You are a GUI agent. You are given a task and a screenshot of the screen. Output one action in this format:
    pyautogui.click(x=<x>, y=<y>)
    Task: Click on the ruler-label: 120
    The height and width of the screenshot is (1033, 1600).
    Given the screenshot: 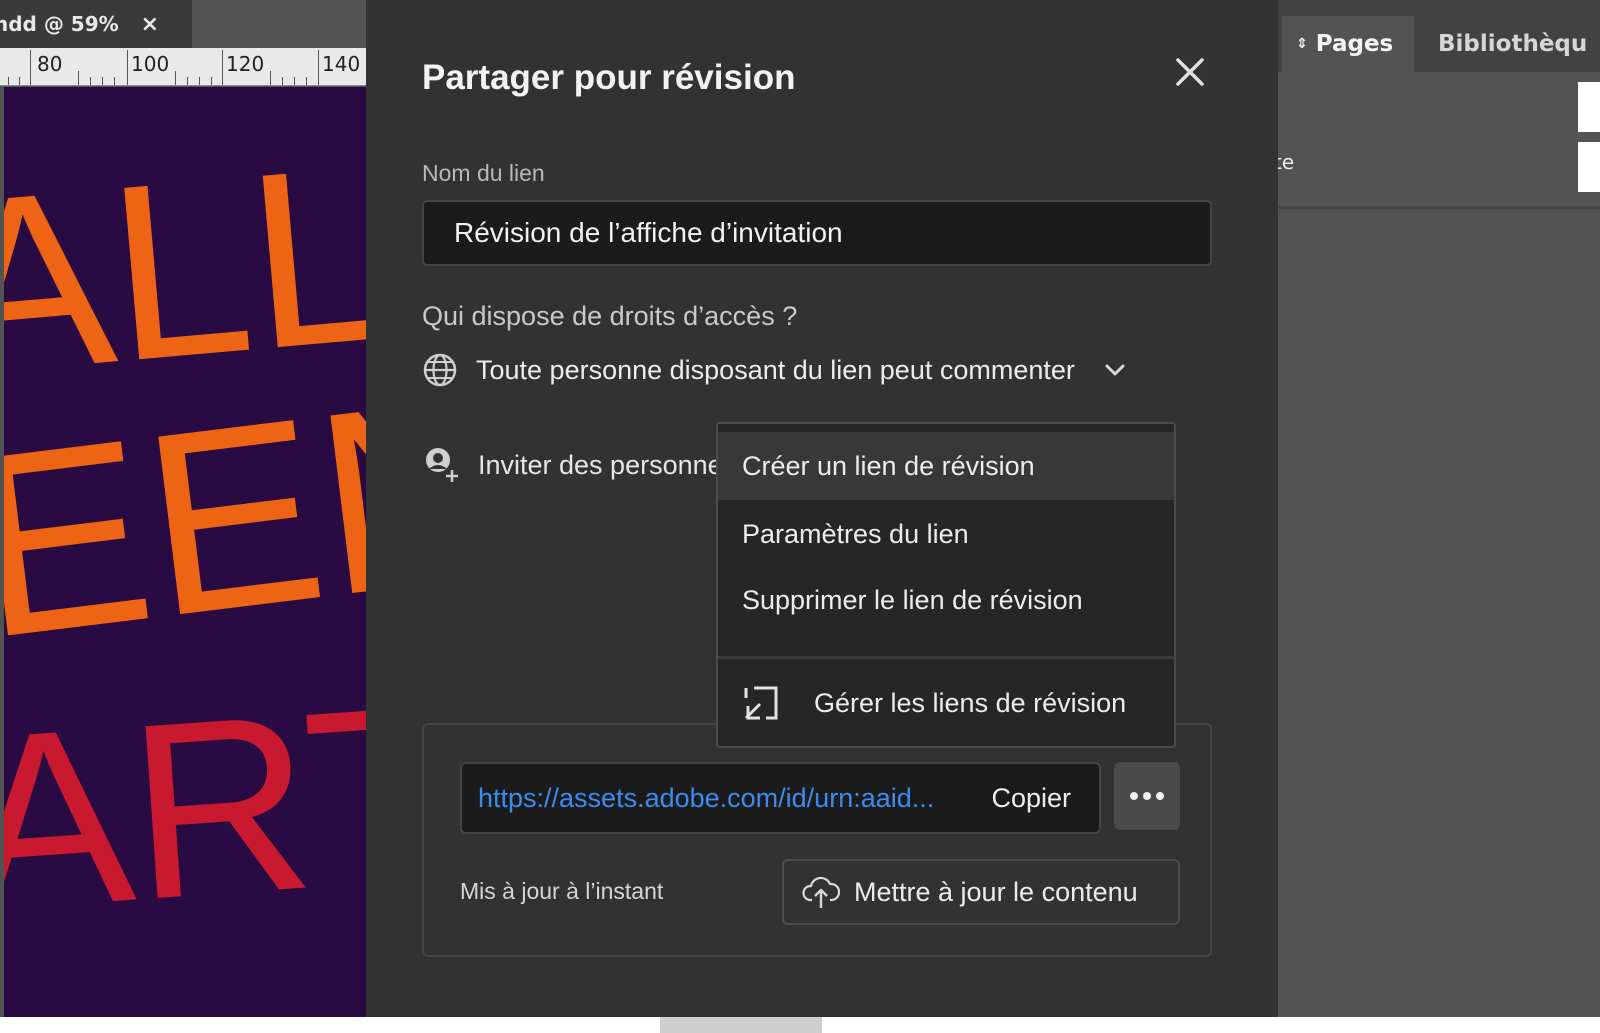 What is the action you would take?
    pyautogui.click(x=245, y=64)
    